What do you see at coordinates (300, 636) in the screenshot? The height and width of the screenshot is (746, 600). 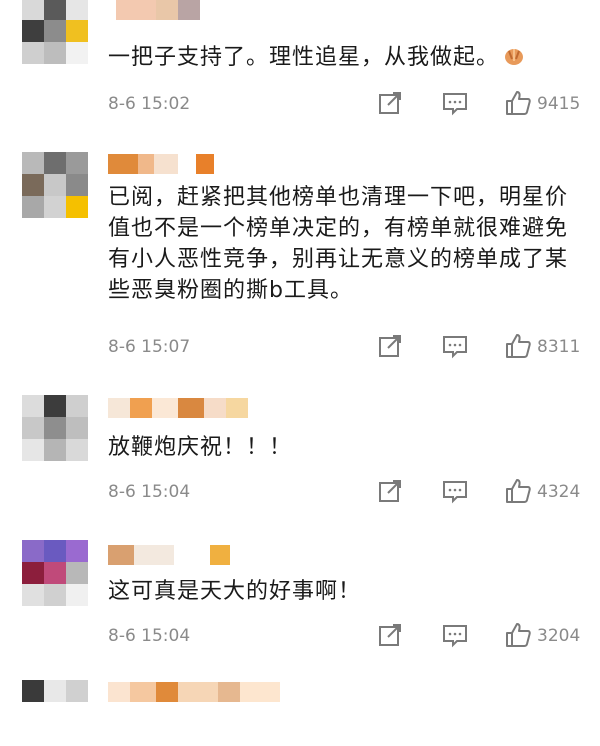 I see `comment-meta: 8-6 15:04 3204` at bounding box center [300, 636].